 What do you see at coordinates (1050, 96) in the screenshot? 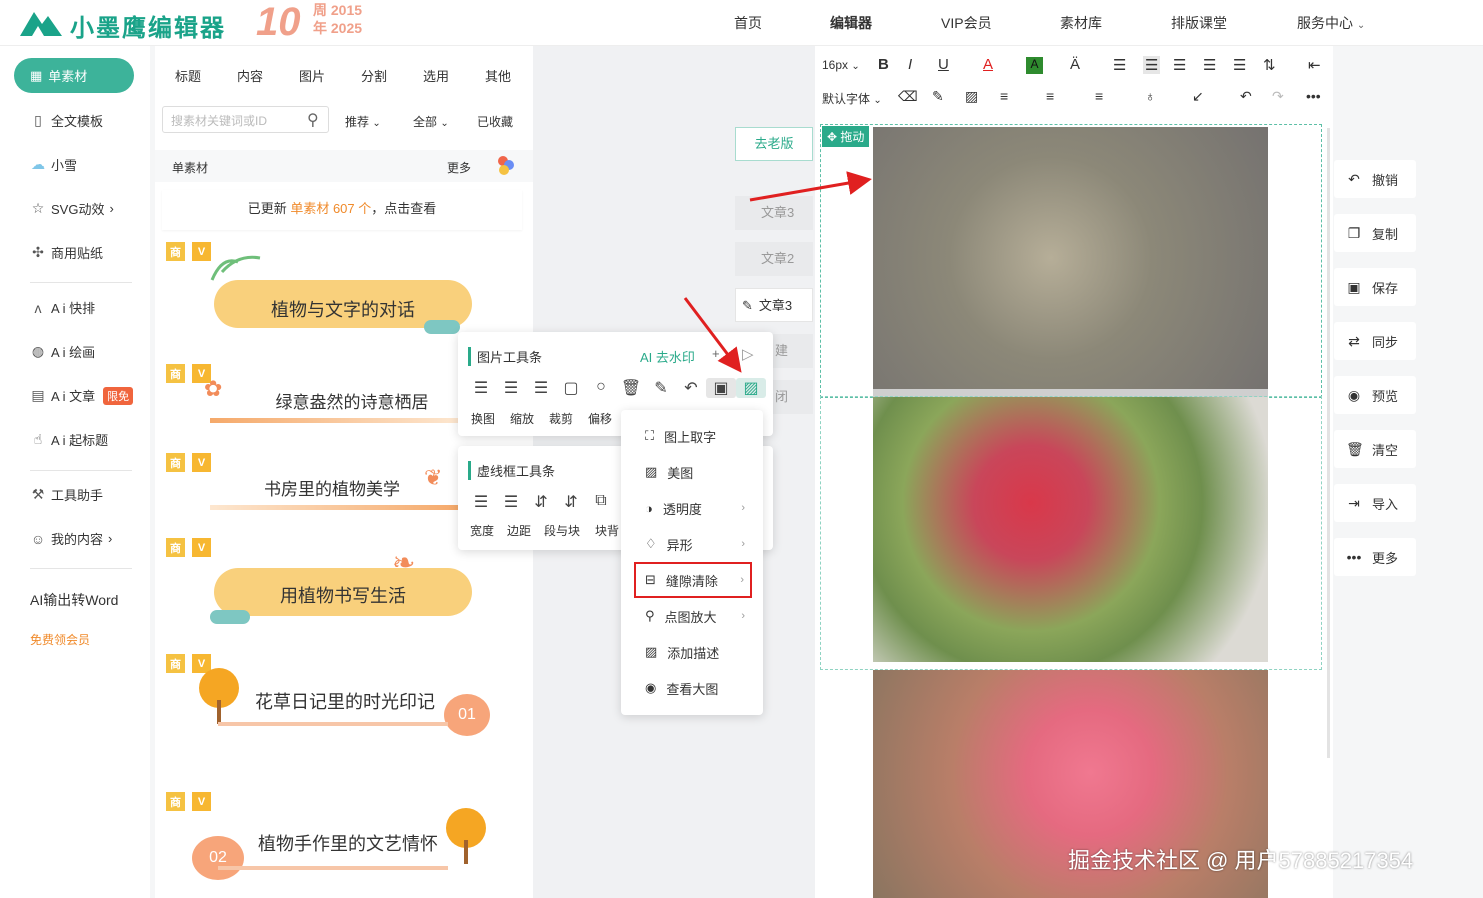
I see `paragraph-spacing-icon: ≡` at bounding box center [1050, 96].